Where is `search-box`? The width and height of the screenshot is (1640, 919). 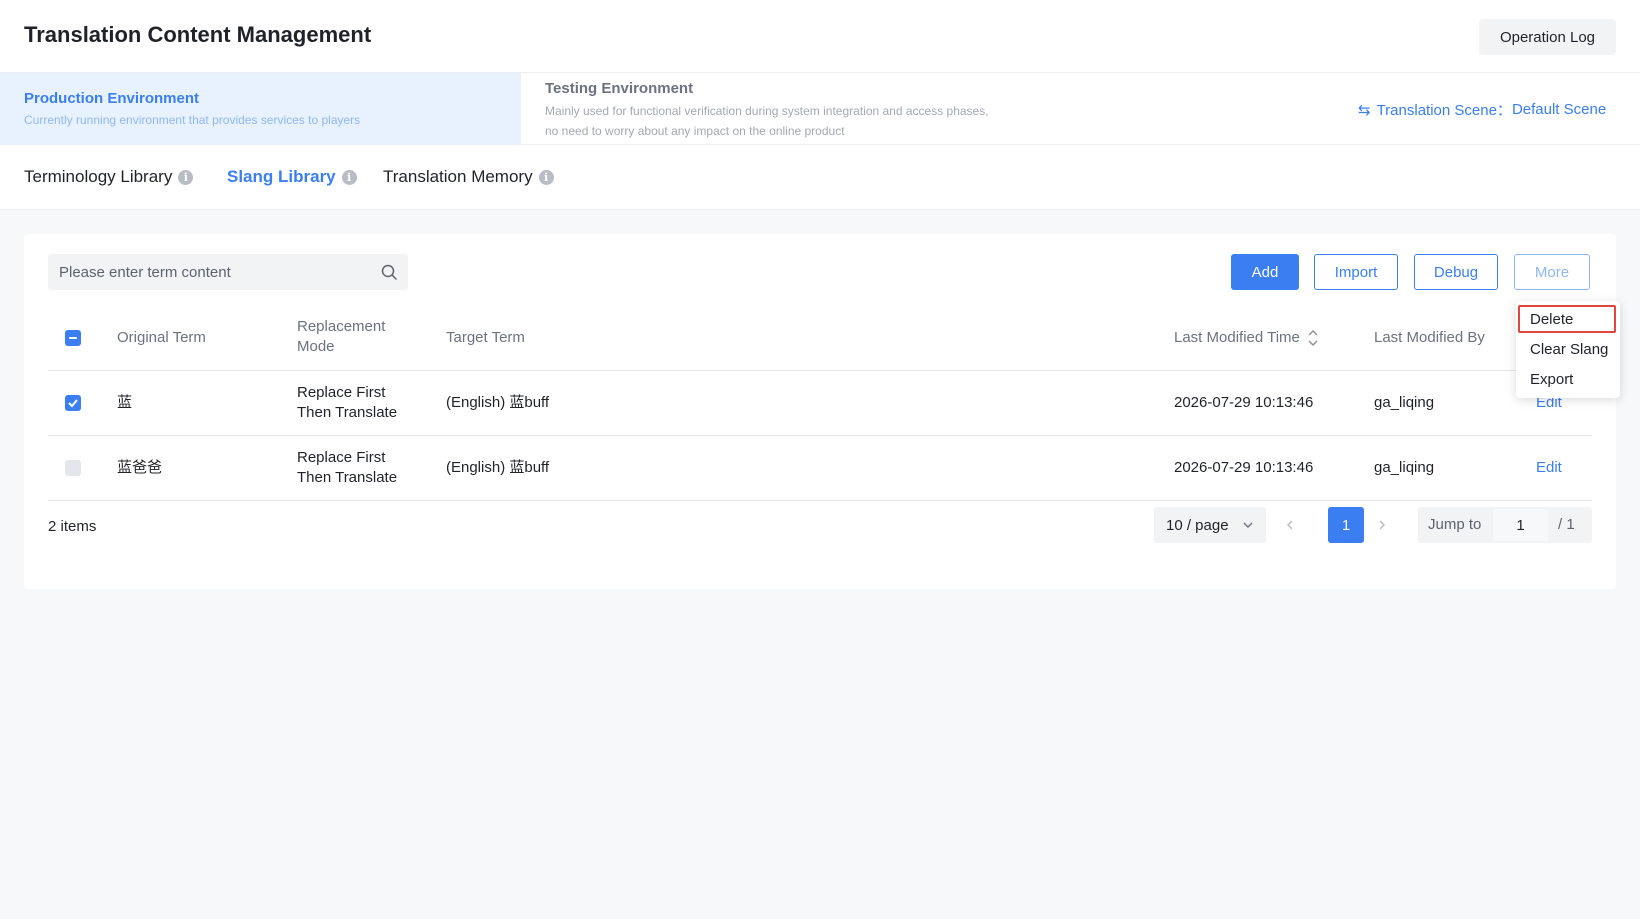 search-box is located at coordinates (228, 272).